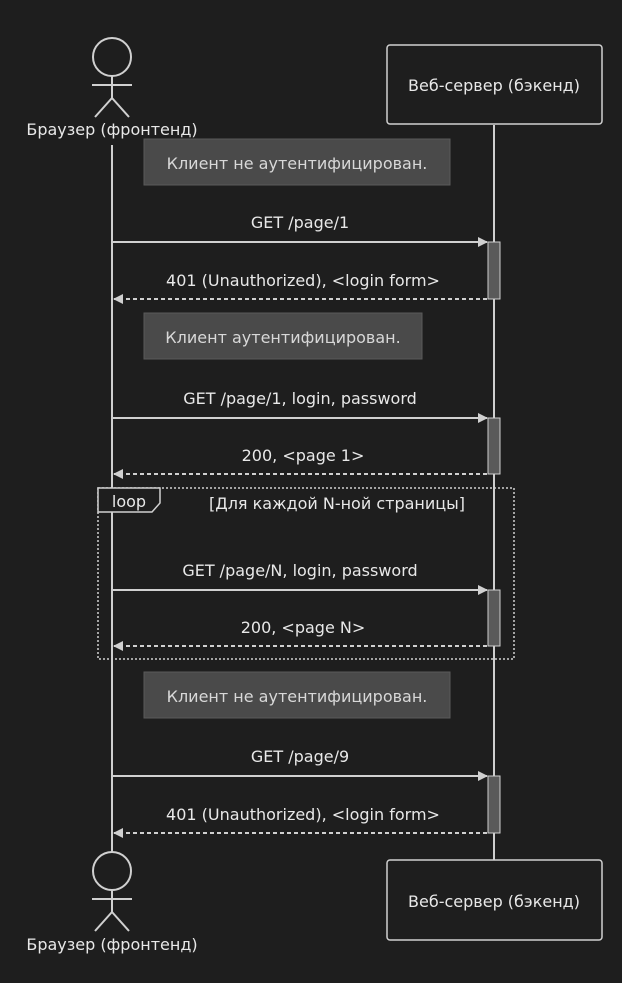 The image size is (622, 983). What do you see at coordinates (299, 570) in the screenshot?
I see `message-5-label: GET /page/N, login, password` at bounding box center [299, 570].